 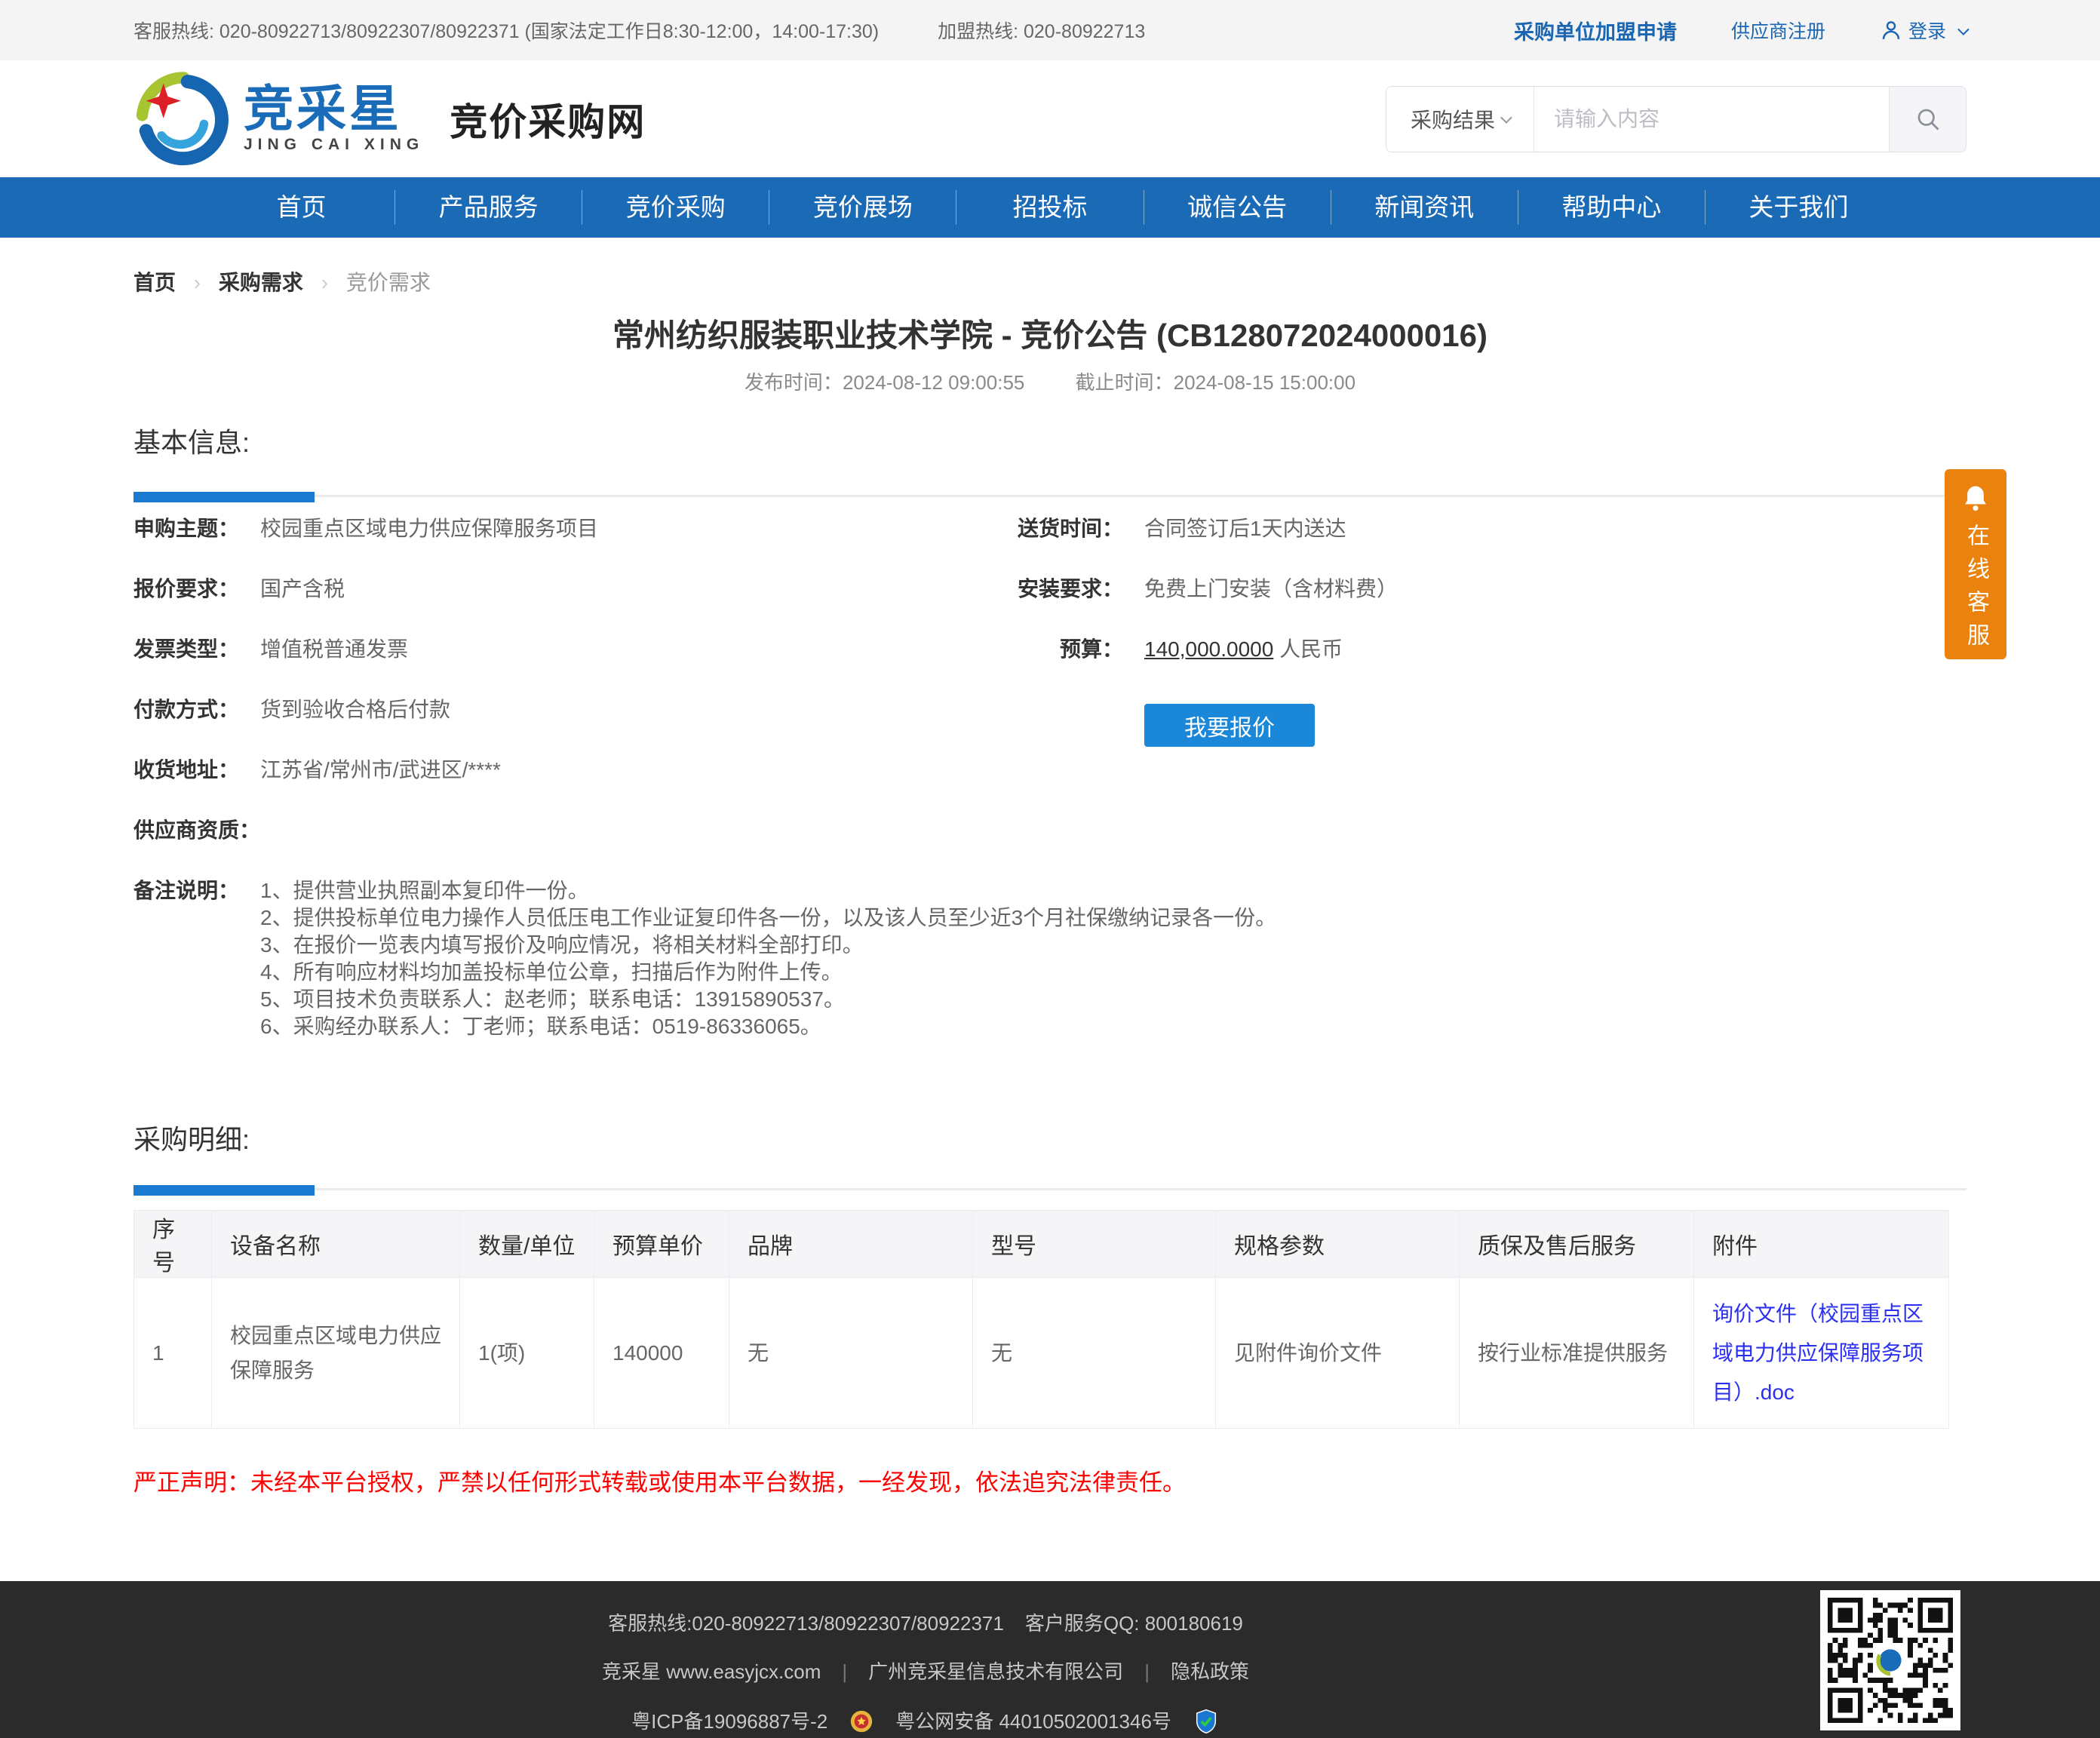 I want to click on field-budget: 预算： 140,000.0000 人民币, so click(x=1201, y=649).